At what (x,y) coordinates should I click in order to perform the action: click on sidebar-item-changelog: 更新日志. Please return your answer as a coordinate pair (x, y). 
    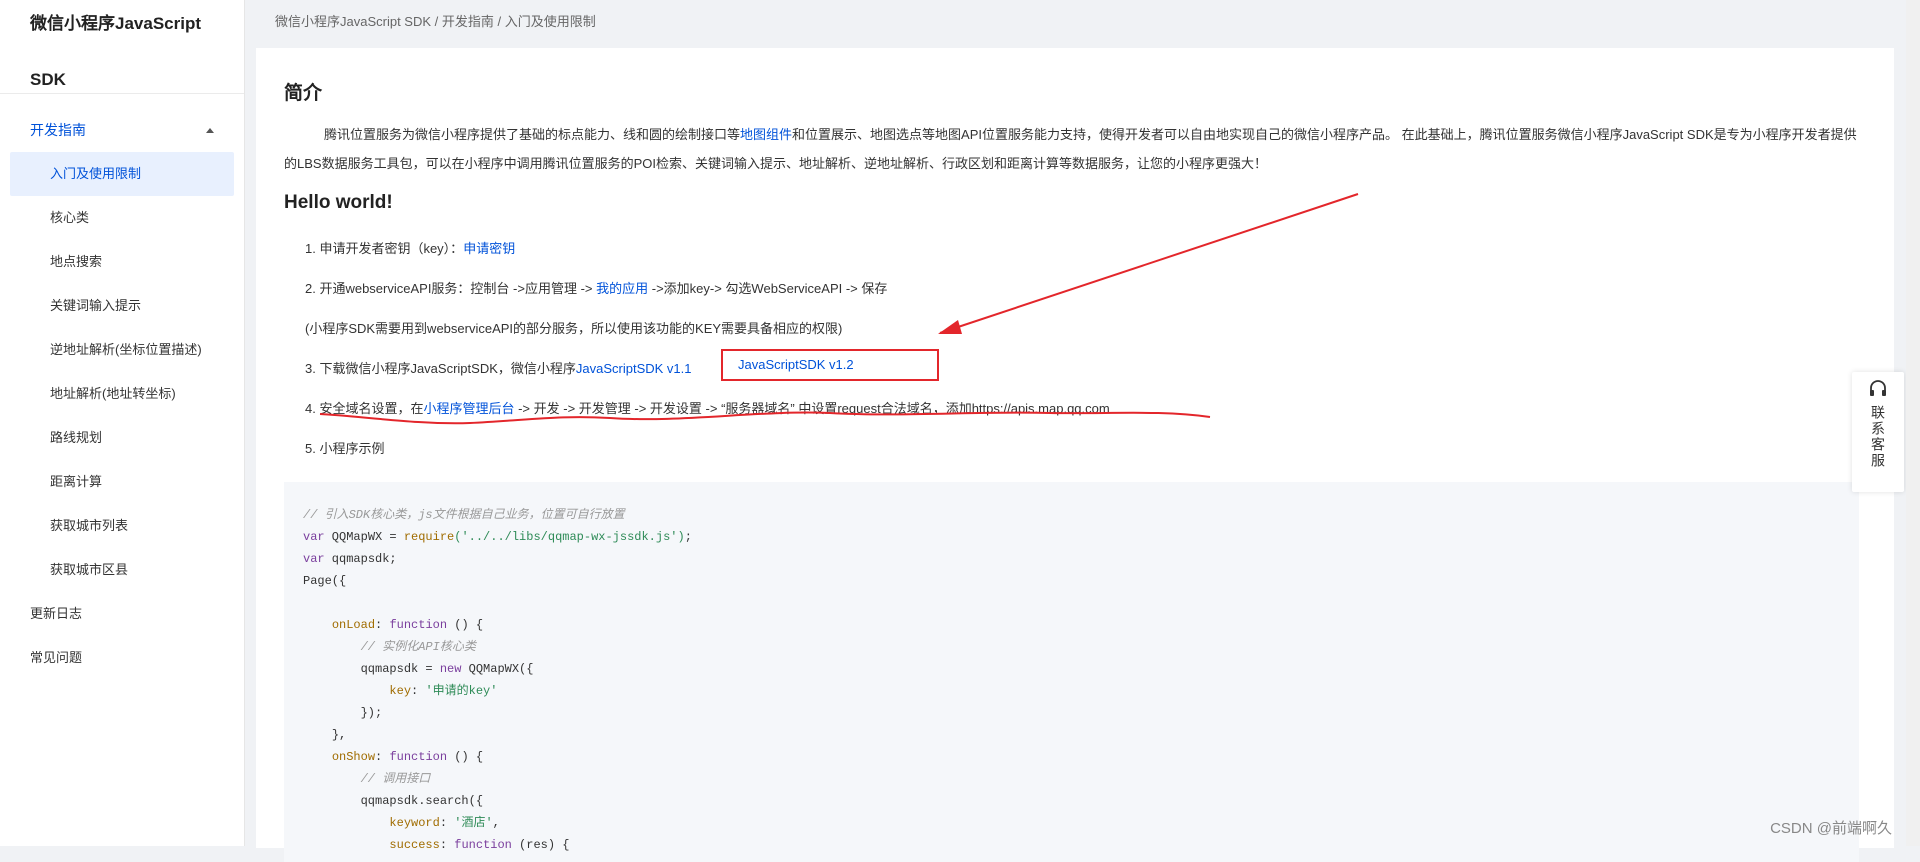
    Looking at the image, I should click on (122, 614).